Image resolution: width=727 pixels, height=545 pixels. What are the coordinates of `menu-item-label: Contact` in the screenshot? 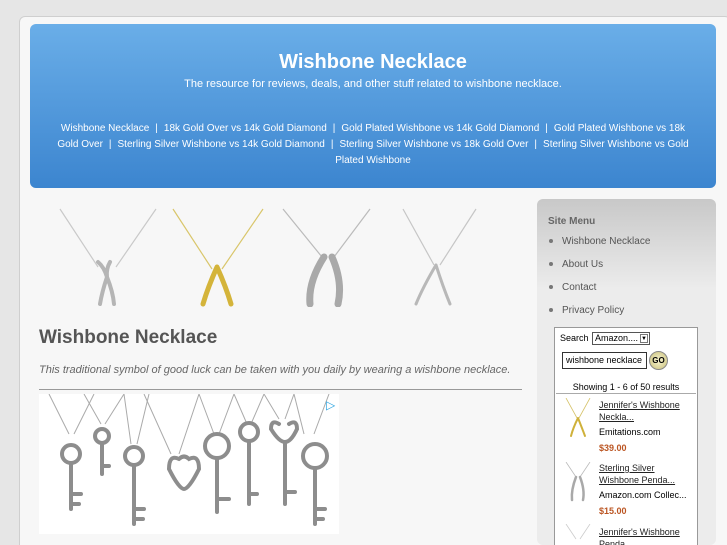 It's located at (579, 287).